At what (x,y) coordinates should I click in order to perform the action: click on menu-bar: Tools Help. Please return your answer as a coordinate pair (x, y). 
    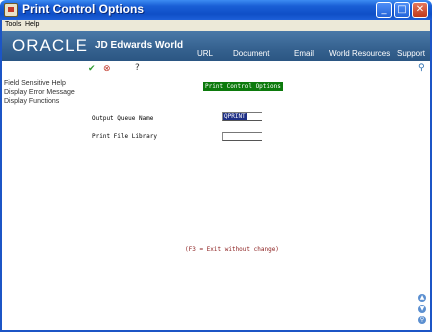
    Looking at the image, I should click on (216, 25).